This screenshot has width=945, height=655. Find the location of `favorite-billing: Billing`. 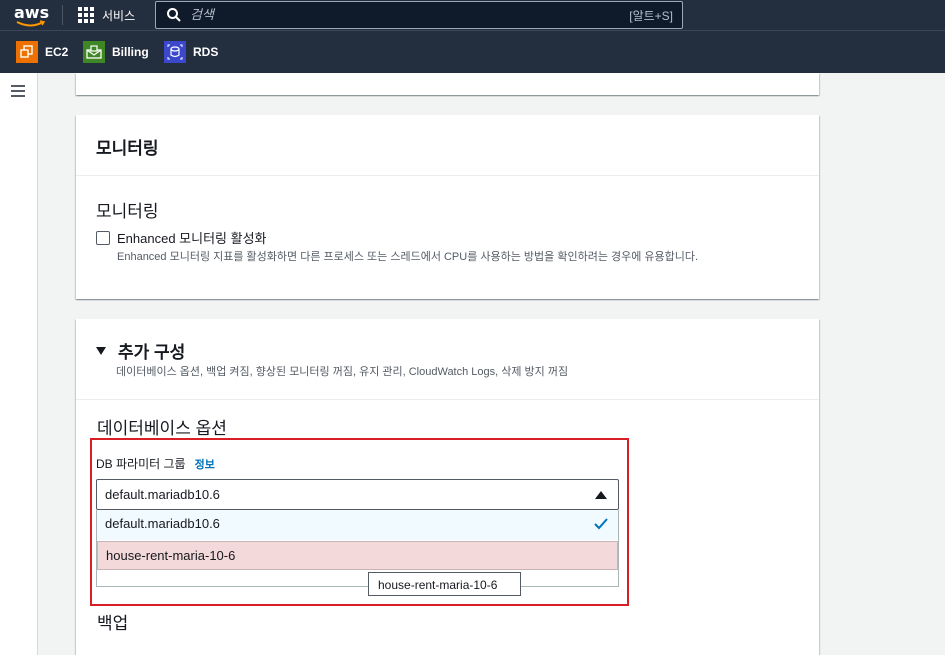

favorite-billing: Billing is located at coordinates (116, 52).